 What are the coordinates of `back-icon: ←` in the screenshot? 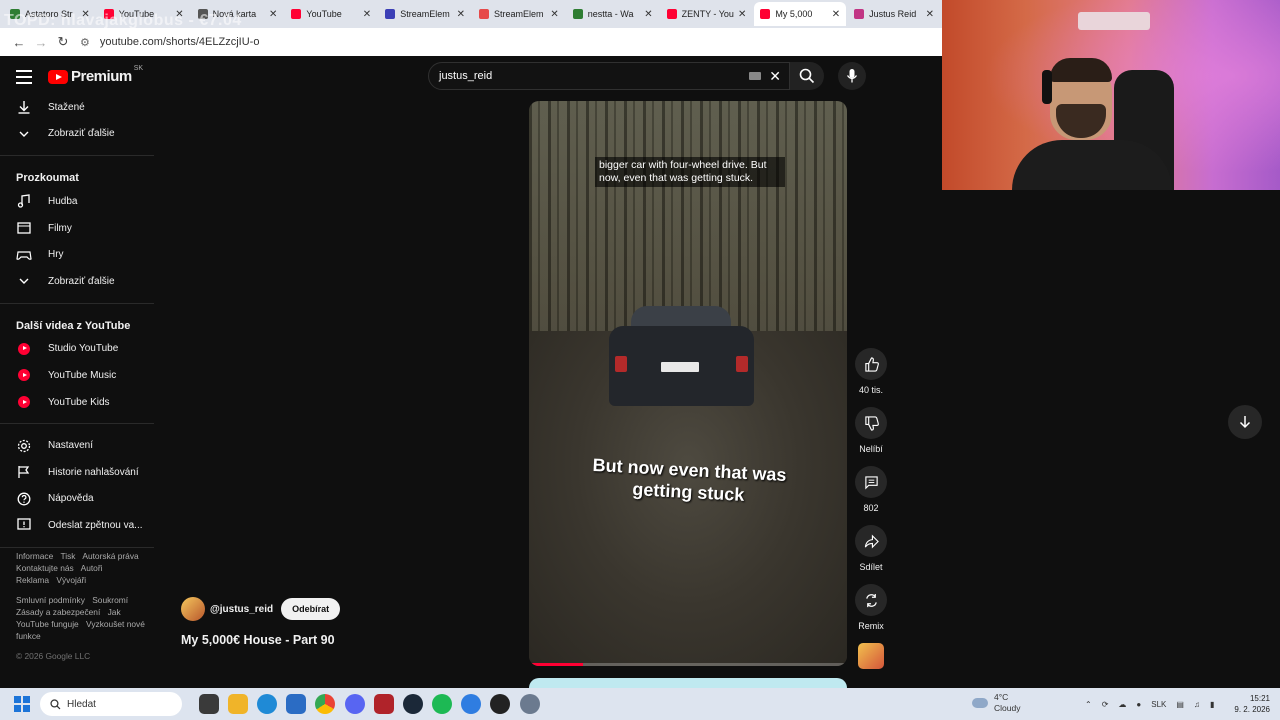 It's located at (19, 42).